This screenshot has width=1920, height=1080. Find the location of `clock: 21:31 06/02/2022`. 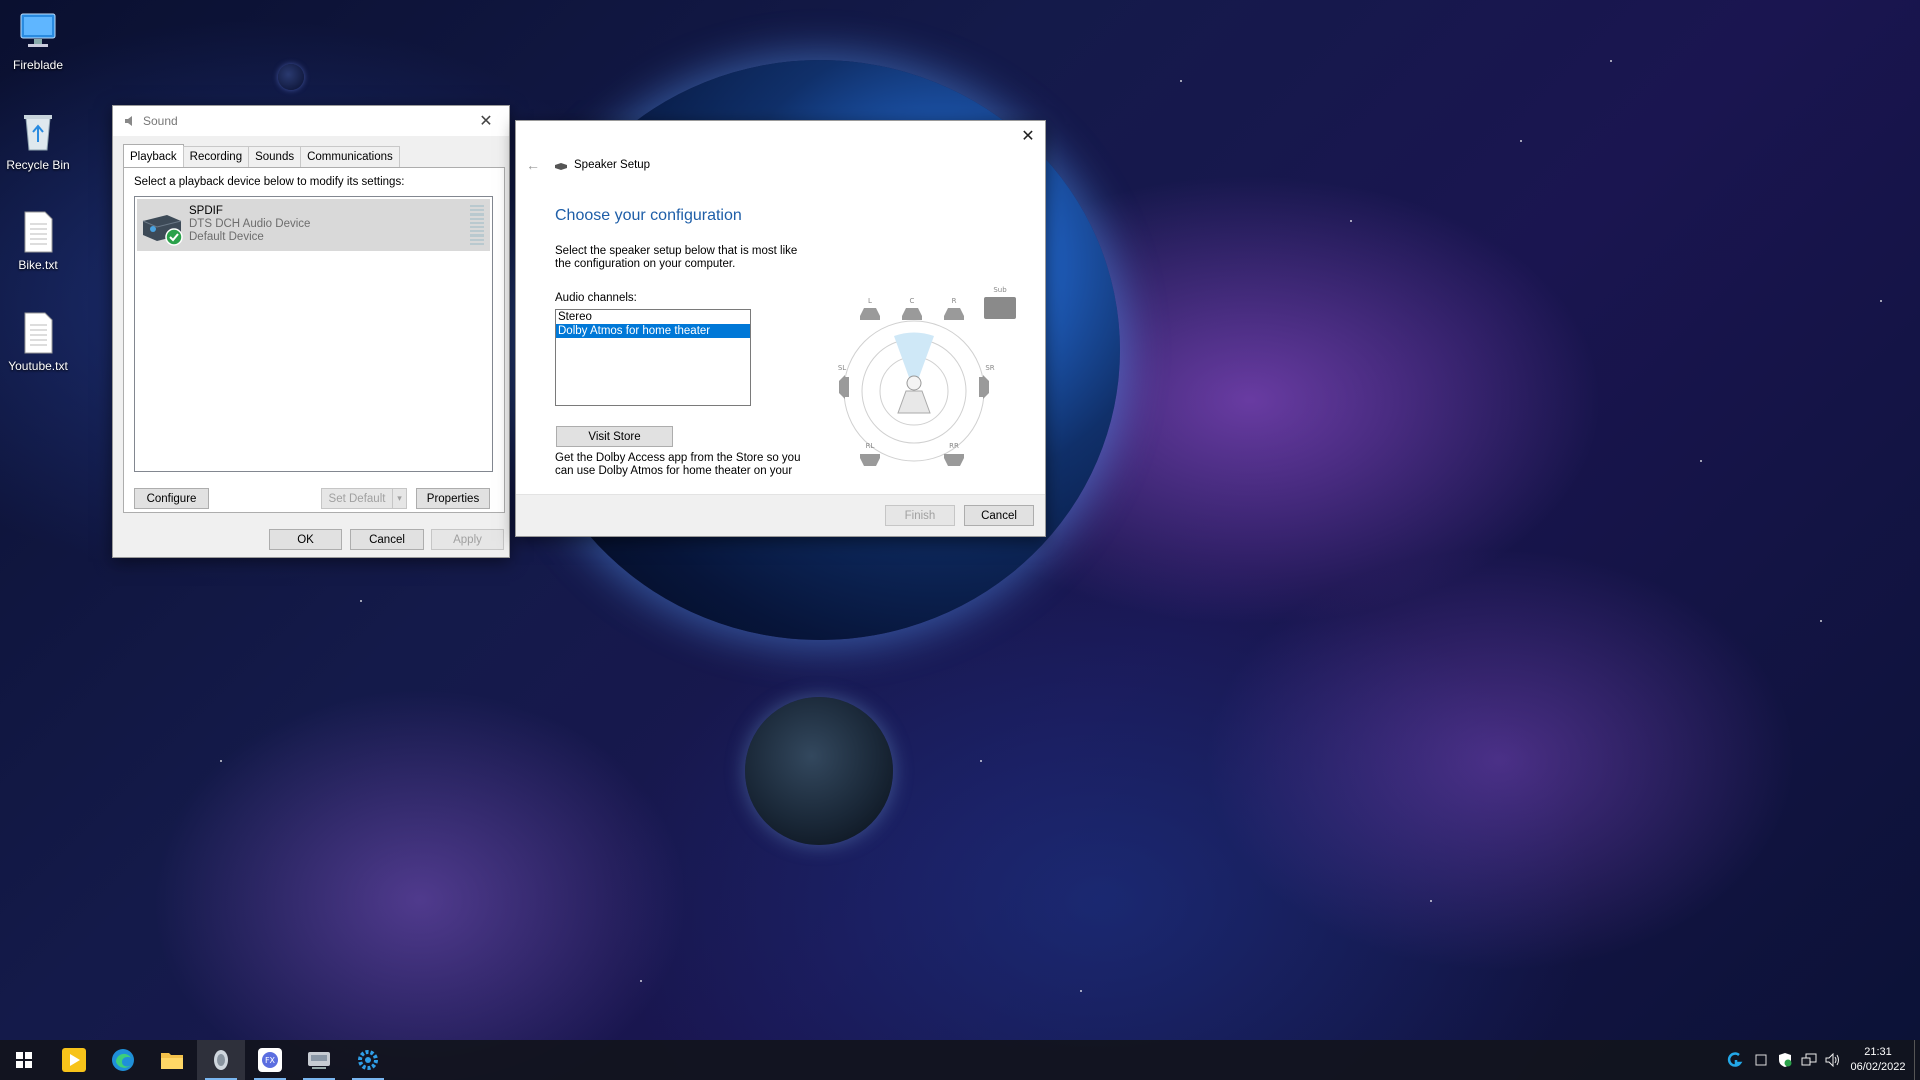

clock: 21:31 06/02/2022 is located at coordinates (1878, 1060).